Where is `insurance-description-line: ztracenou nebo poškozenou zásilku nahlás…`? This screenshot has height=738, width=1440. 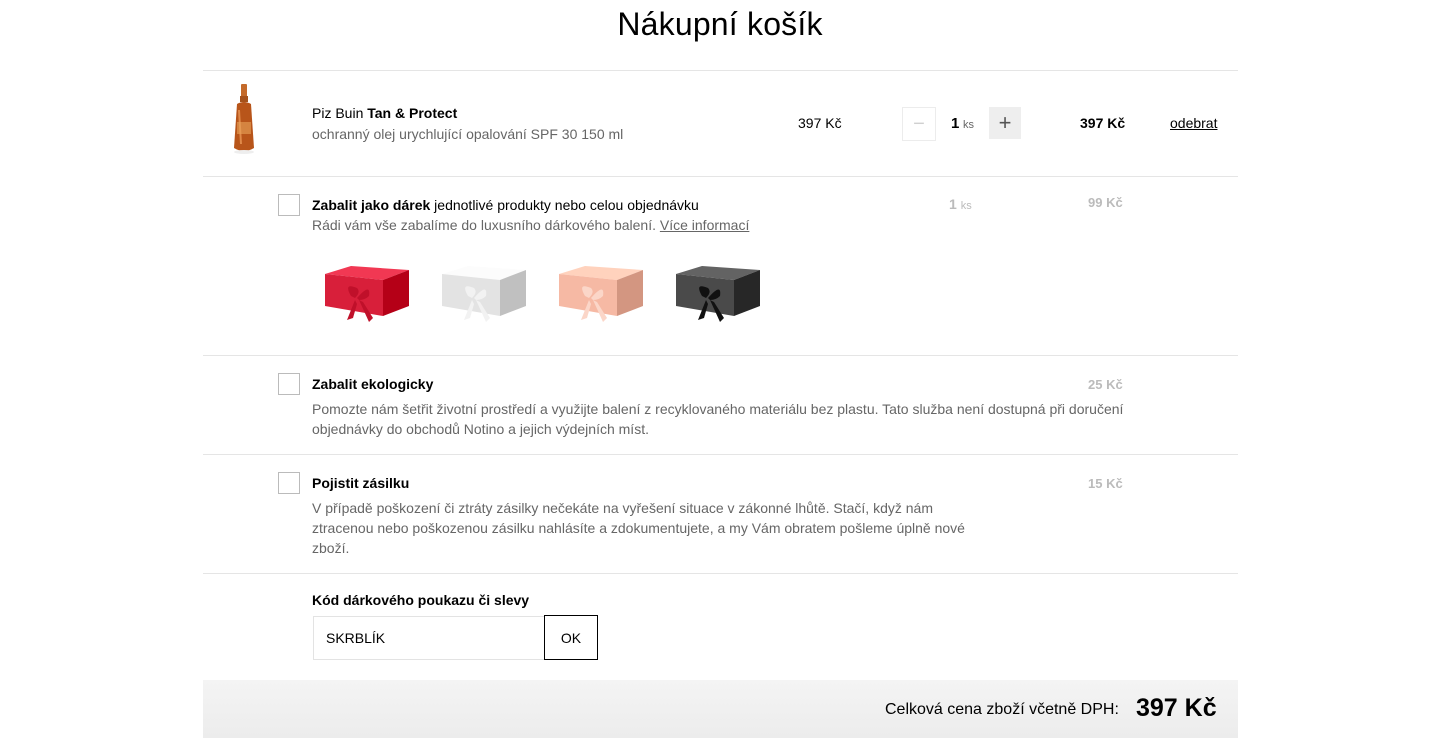 insurance-description-line: ztracenou nebo poškozenou zásilku nahlás… is located at coordinates (638, 528).